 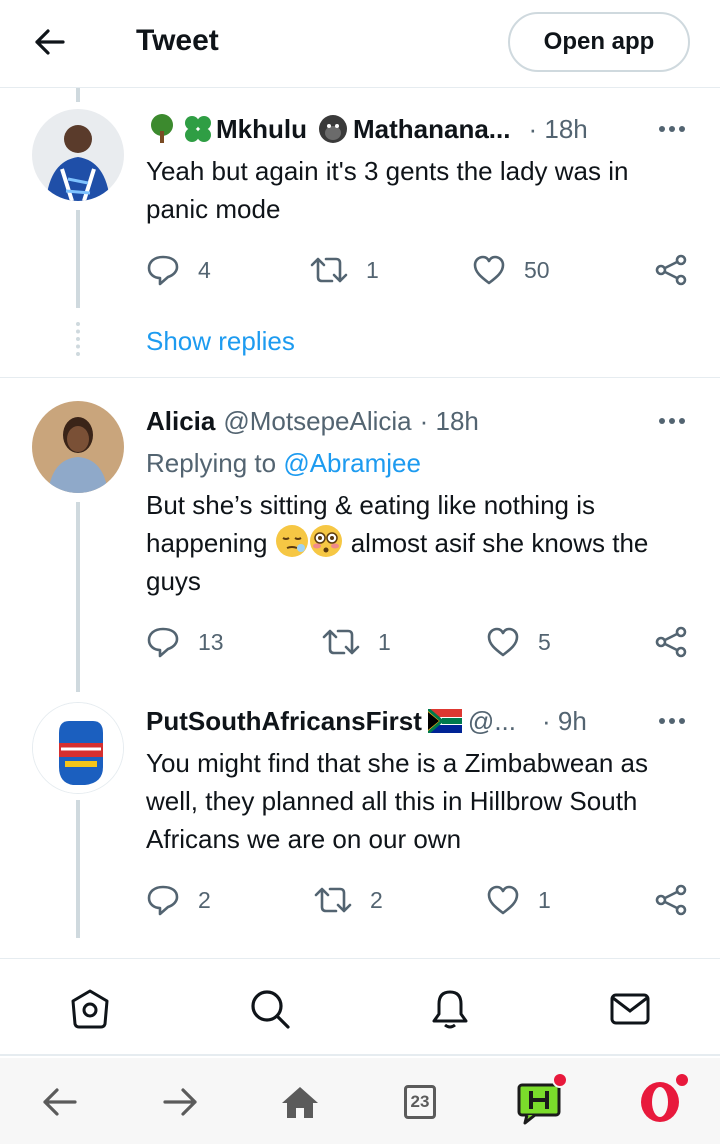 I want to click on tree-icon, so click(x=162, y=129).